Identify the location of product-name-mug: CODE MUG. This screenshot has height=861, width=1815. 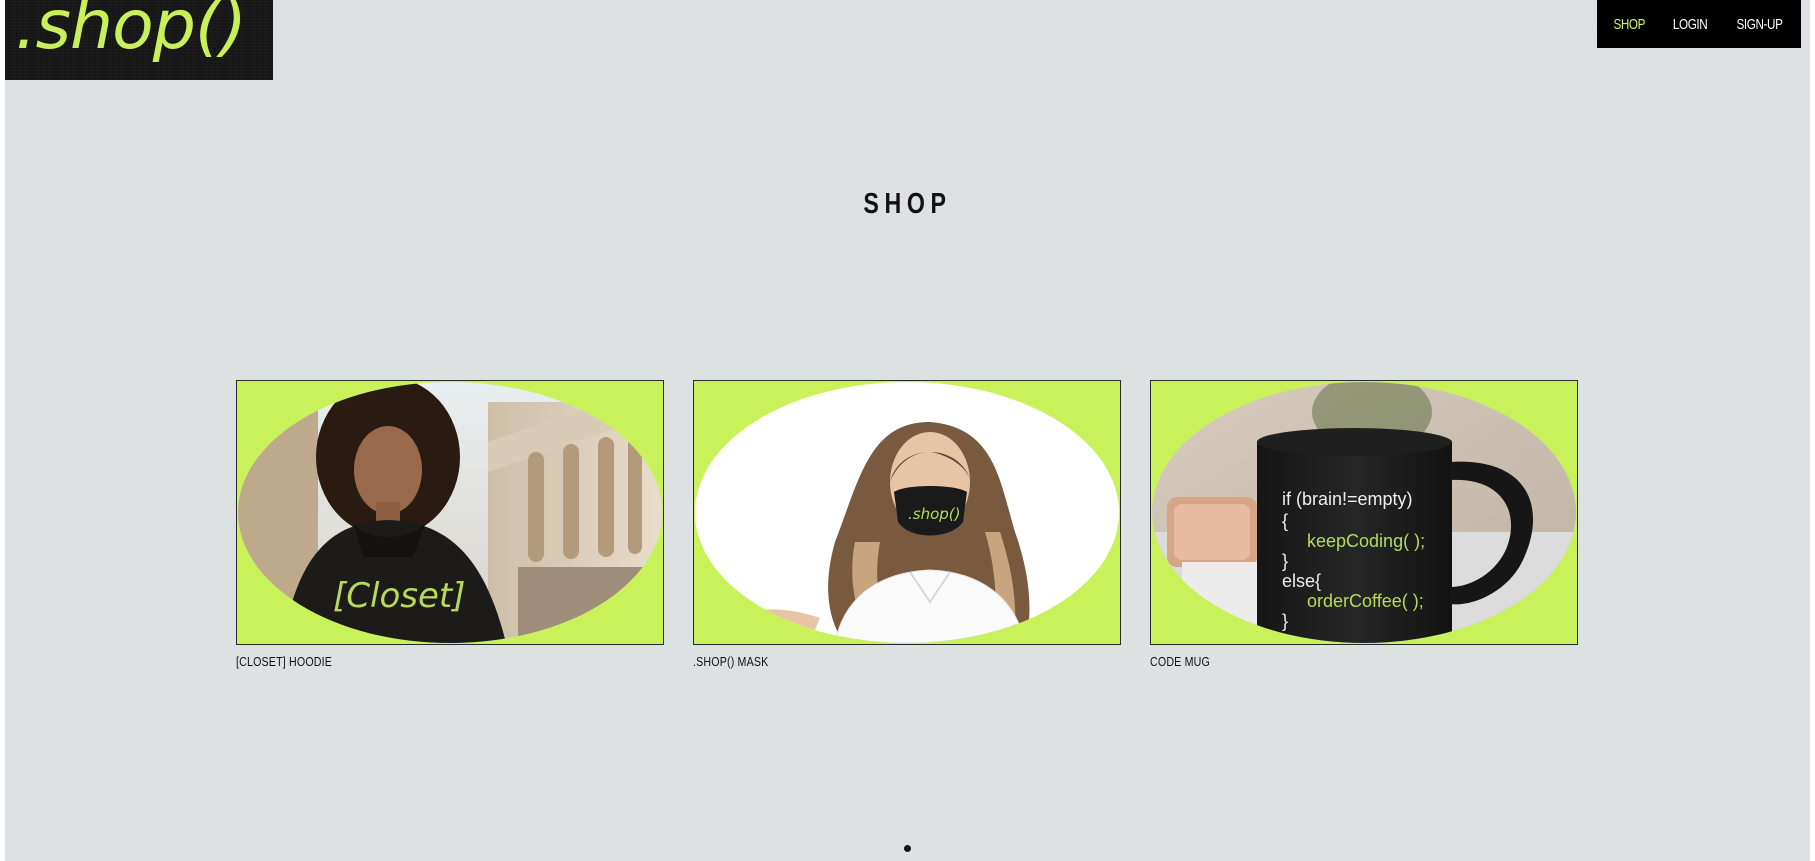
(1325, 661).